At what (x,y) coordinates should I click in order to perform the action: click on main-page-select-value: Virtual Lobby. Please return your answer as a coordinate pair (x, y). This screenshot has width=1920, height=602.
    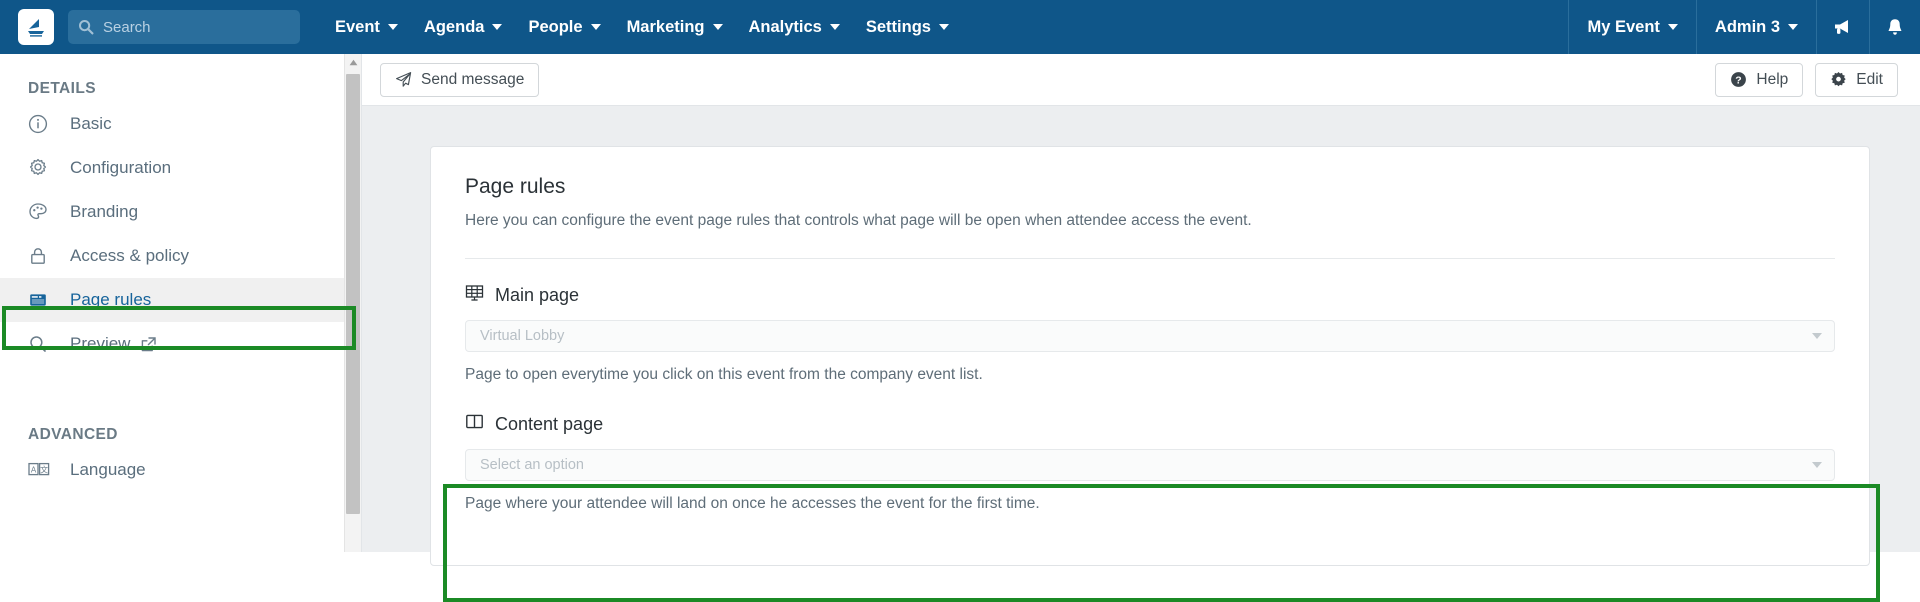
    Looking at the image, I should click on (522, 336).